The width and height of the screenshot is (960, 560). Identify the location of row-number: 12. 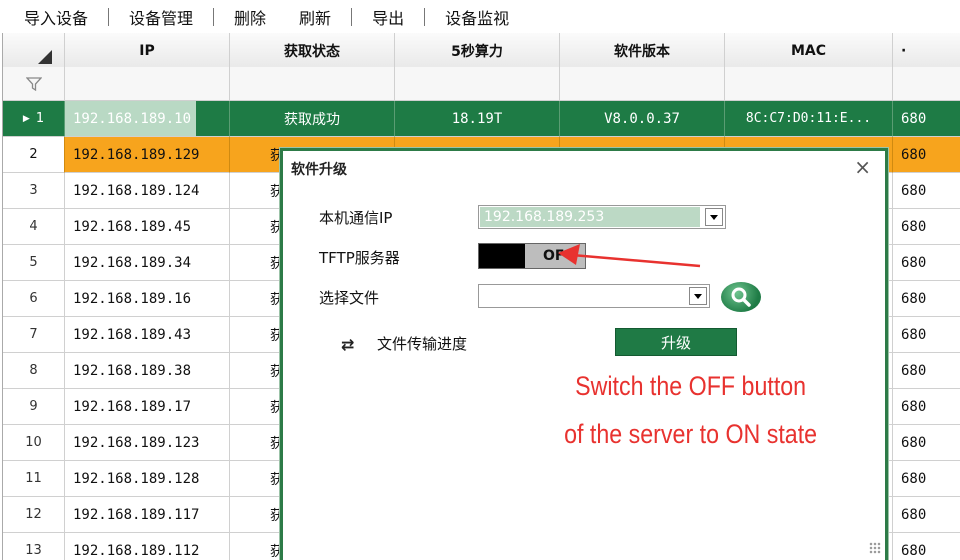
(34, 515).